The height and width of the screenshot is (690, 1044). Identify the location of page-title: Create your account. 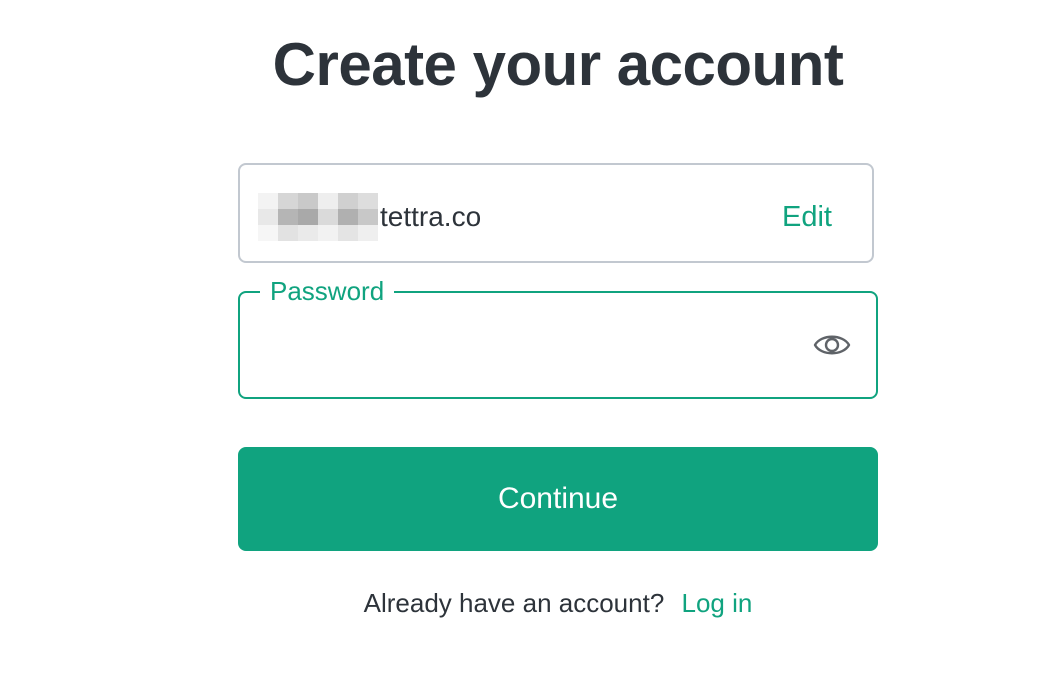
(558, 64).